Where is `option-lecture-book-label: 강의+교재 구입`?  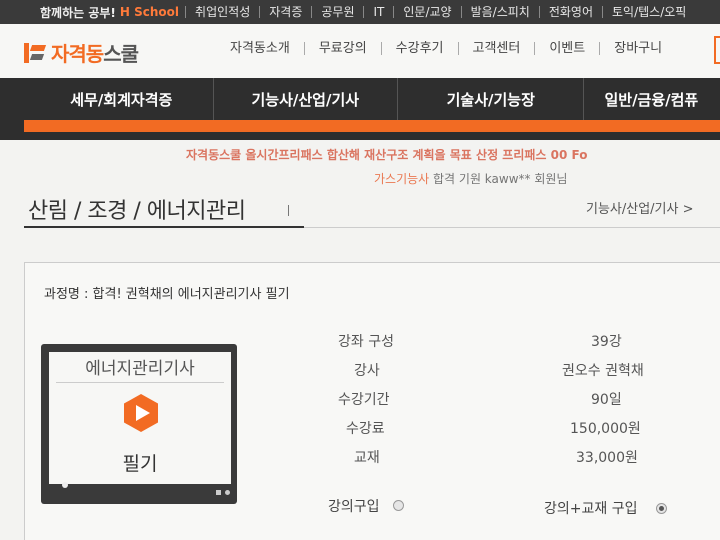 option-lecture-book-label: 강의+교재 구입 is located at coordinates (590, 508).